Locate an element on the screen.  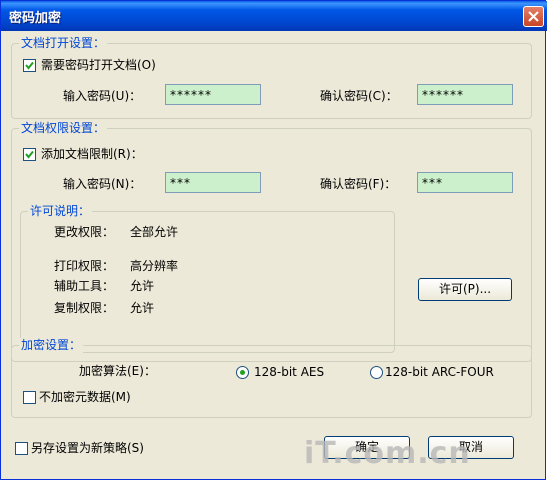
title-bar: 密码加密 is located at coordinates (274, 16).